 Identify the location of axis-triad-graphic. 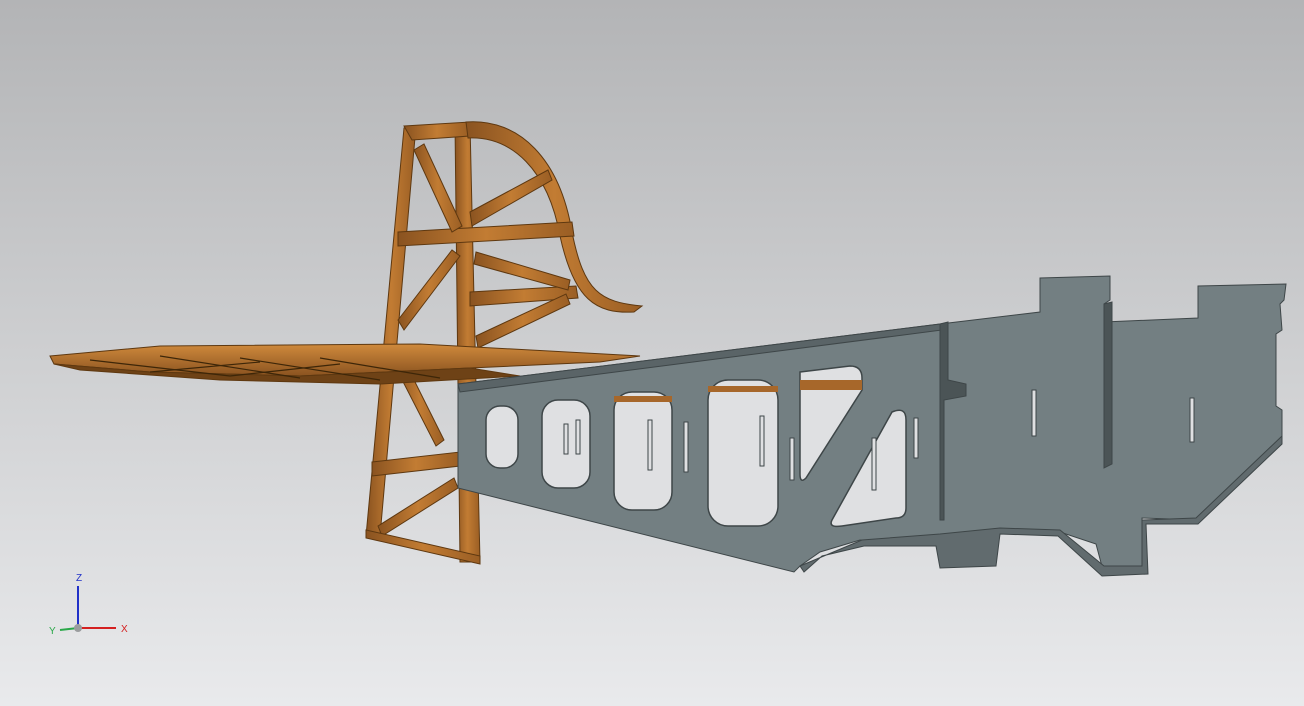
(87, 609).